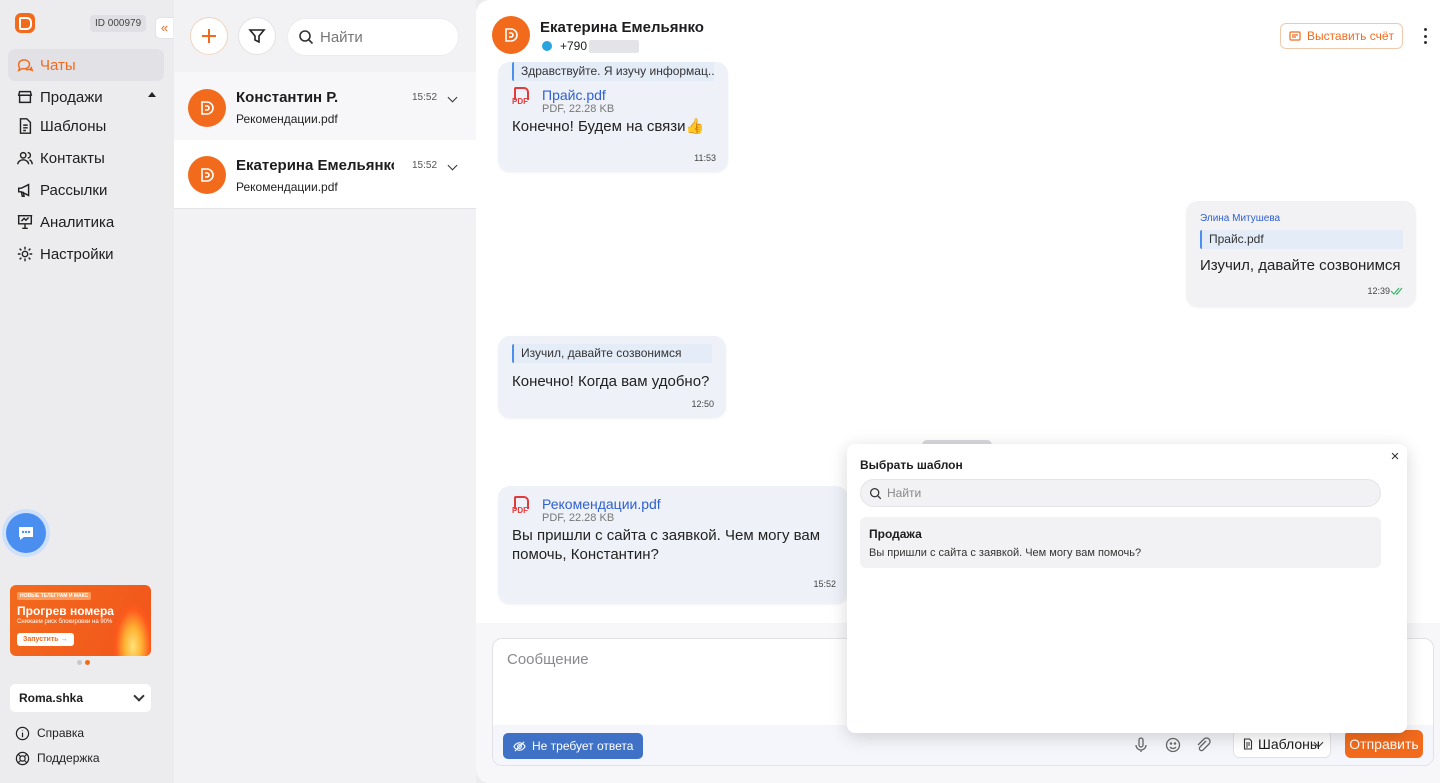 Image resolution: width=1440 pixels, height=783 pixels. What do you see at coordinates (1396, 291) in the screenshot?
I see `double-check-icon` at bounding box center [1396, 291].